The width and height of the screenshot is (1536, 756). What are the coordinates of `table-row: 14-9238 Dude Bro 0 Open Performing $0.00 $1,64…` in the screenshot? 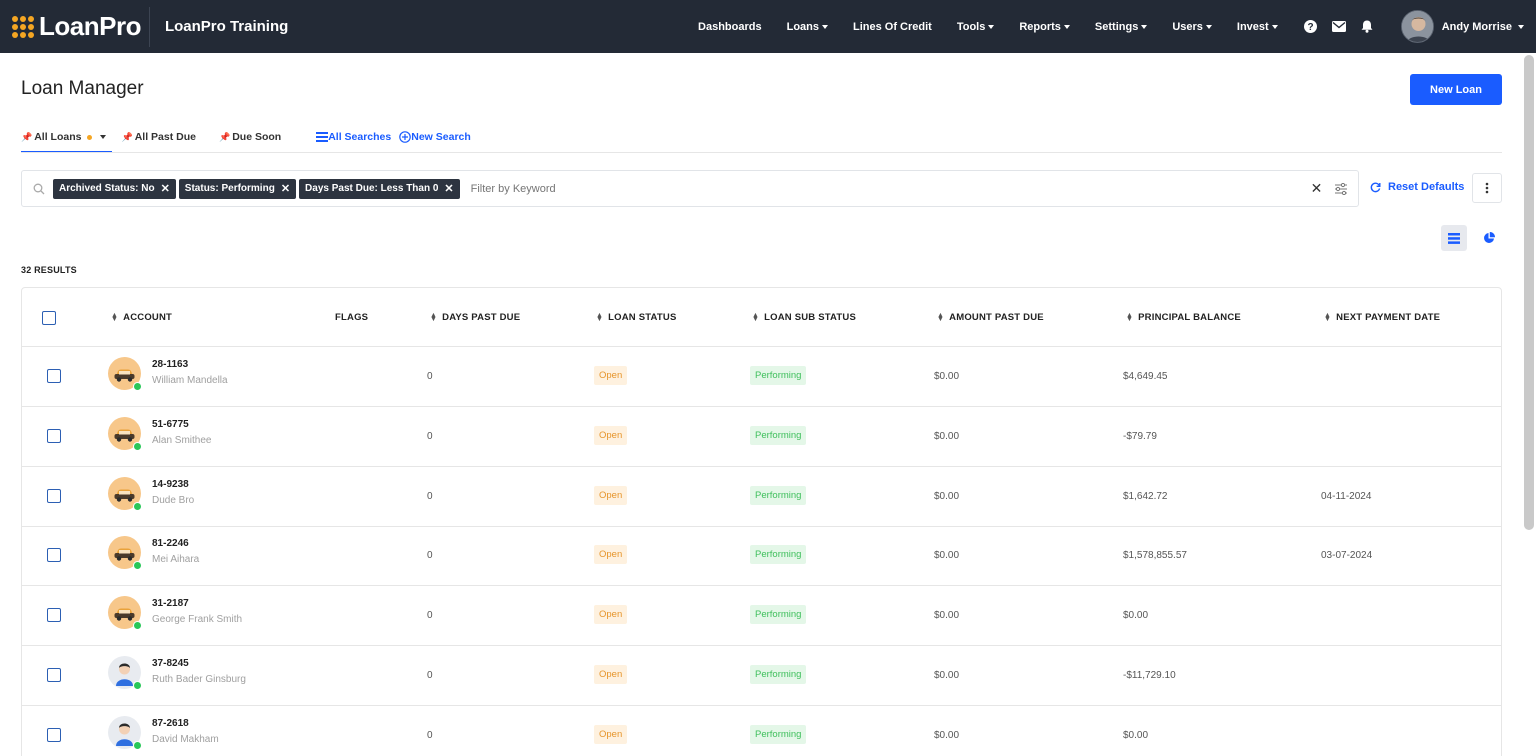 It's located at (761, 497).